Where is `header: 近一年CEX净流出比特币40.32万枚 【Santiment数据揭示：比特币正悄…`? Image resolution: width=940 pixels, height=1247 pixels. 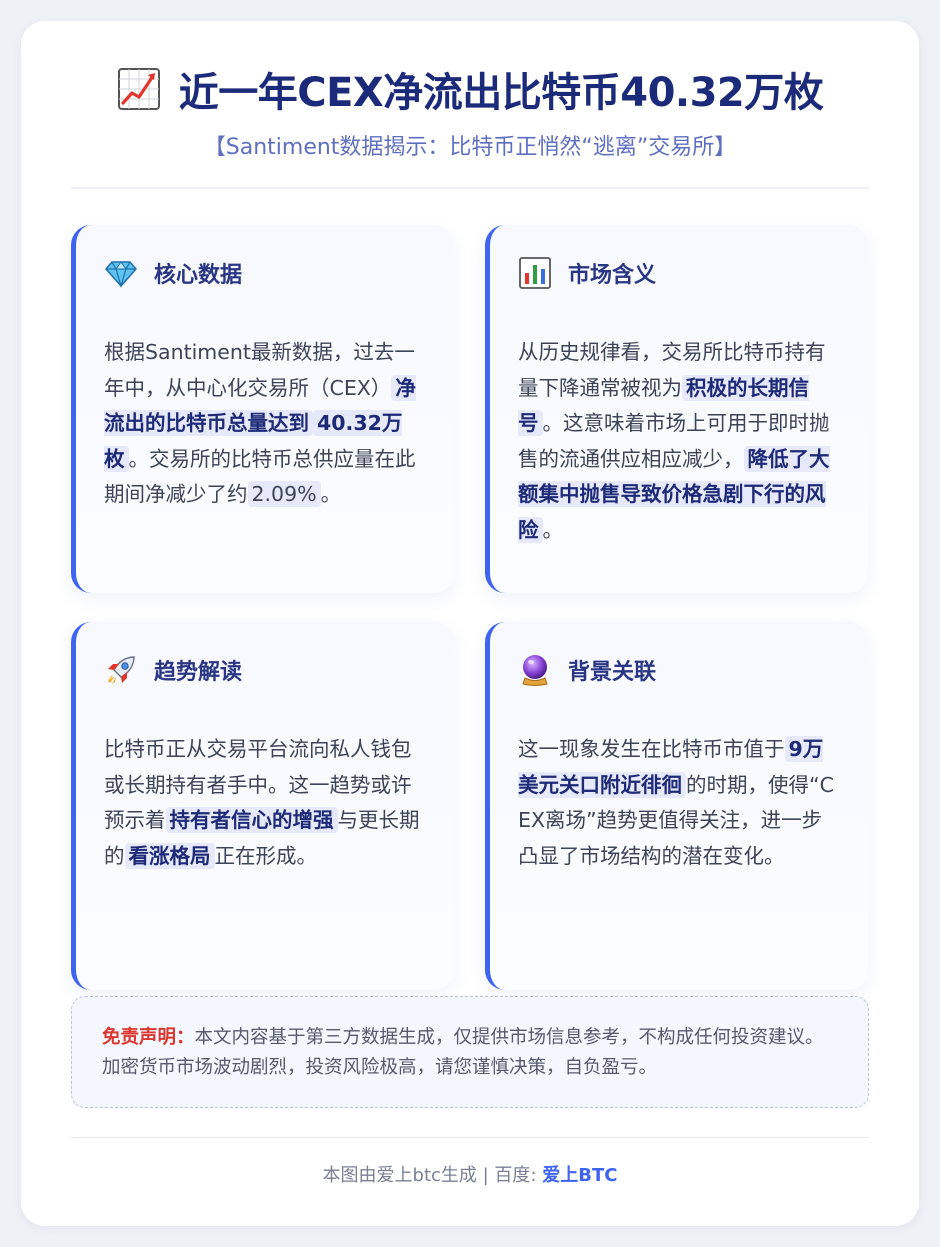
header: 近一年CEX净流出比特币40.32万枚 【Santiment数据揭示：比特币正悄… is located at coordinates (470, 123).